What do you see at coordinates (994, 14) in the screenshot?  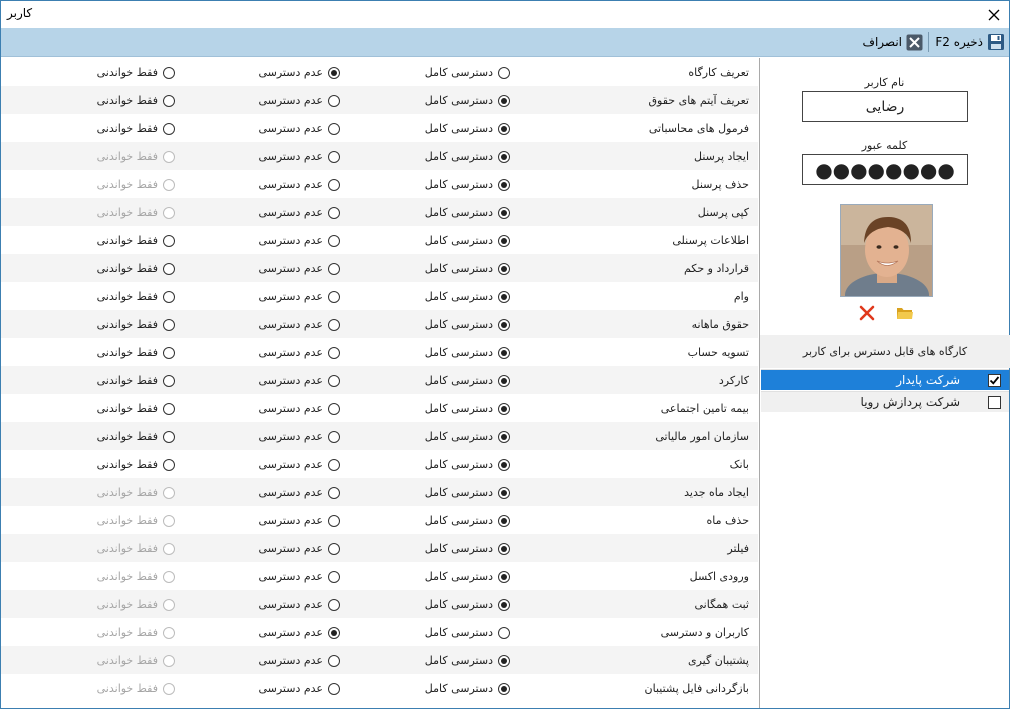 I see `close-button` at bounding box center [994, 14].